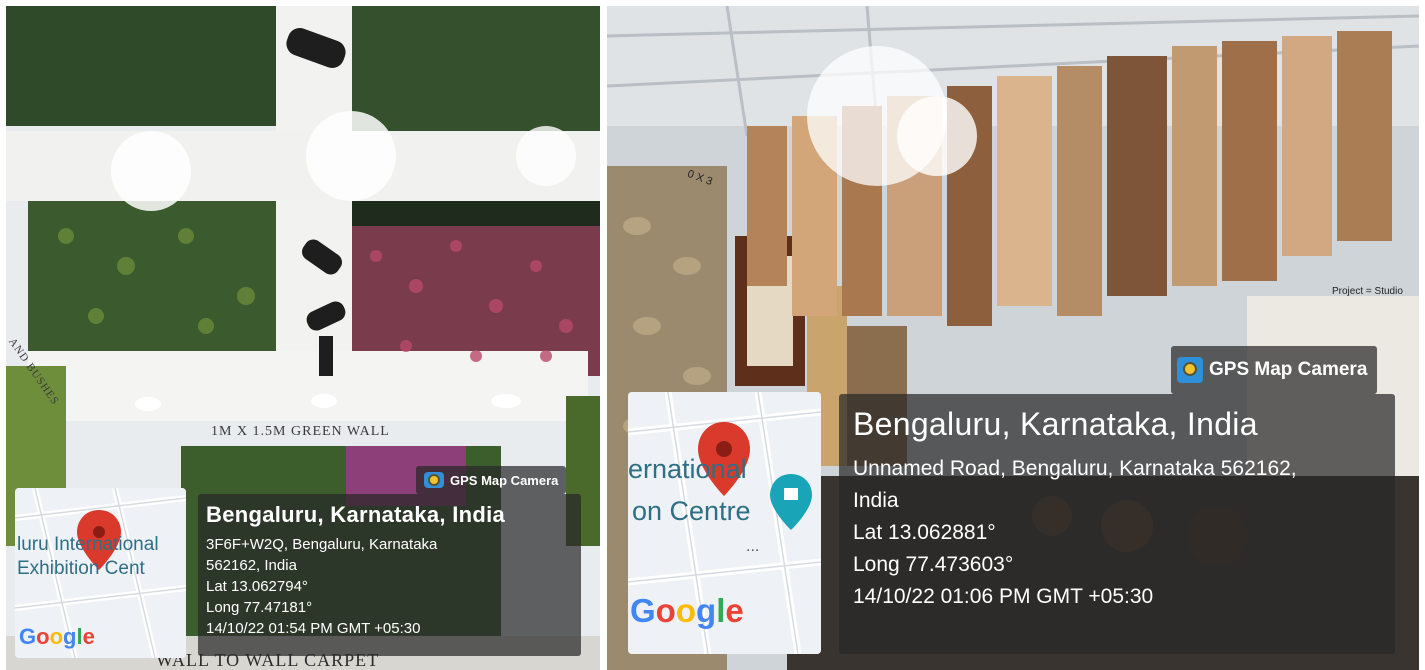 The height and width of the screenshot is (670, 1425). What do you see at coordinates (88, 544) in the screenshot?
I see `map-label-top: luru International` at bounding box center [88, 544].